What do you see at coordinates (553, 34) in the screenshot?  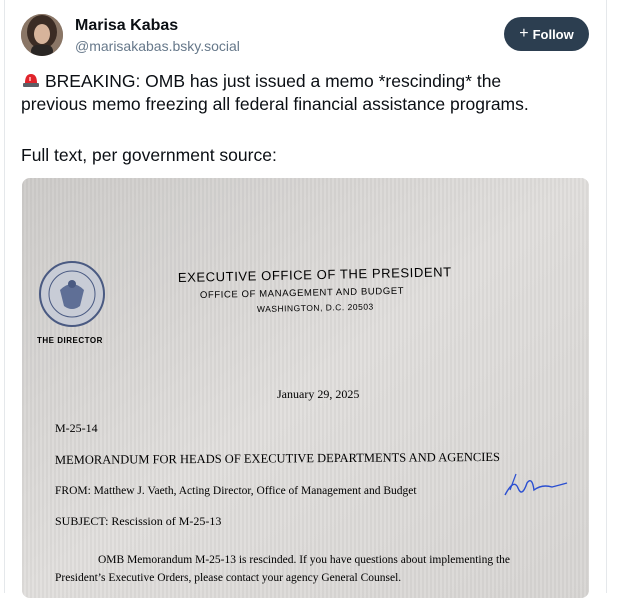 I see `follow-label: Follow` at bounding box center [553, 34].